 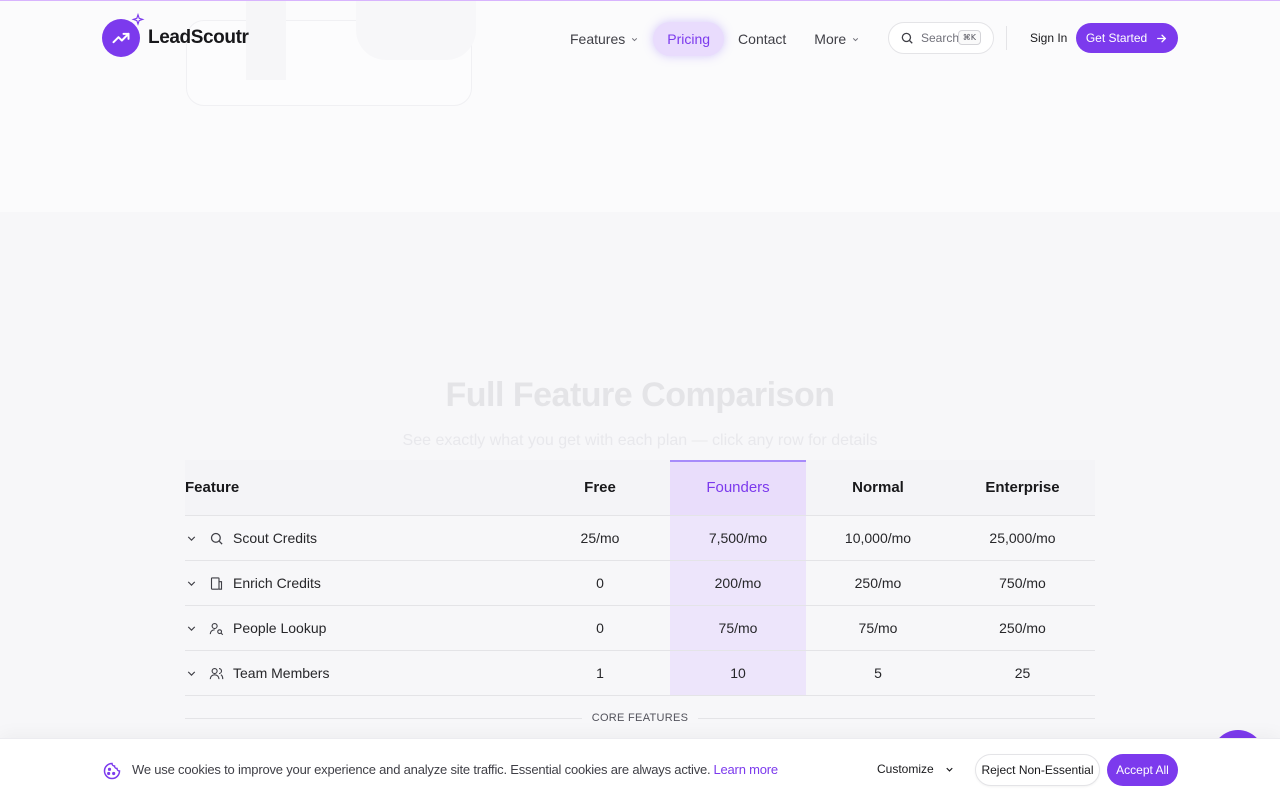 What do you see at coordinates (969, 37) in the screenshot?
I see `search-shortcut: ⌘K` at bounding box center [969, 37].